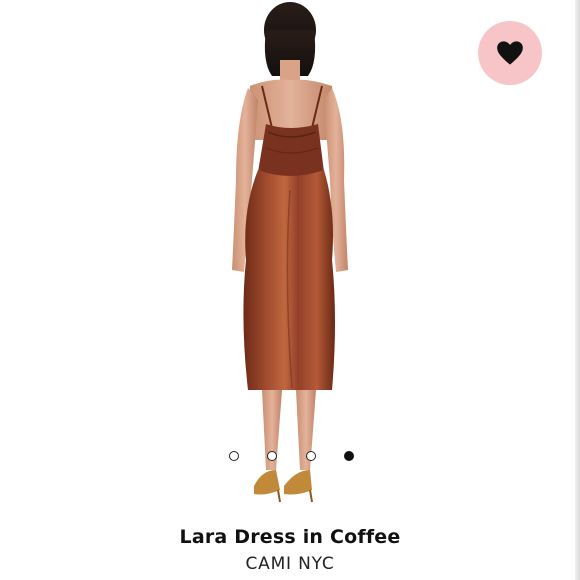 The image size is (580, 580). What do you see at coordinates (577, 290) in the screenshot?
I see `scrollbar` at bounding box center [577, 290].